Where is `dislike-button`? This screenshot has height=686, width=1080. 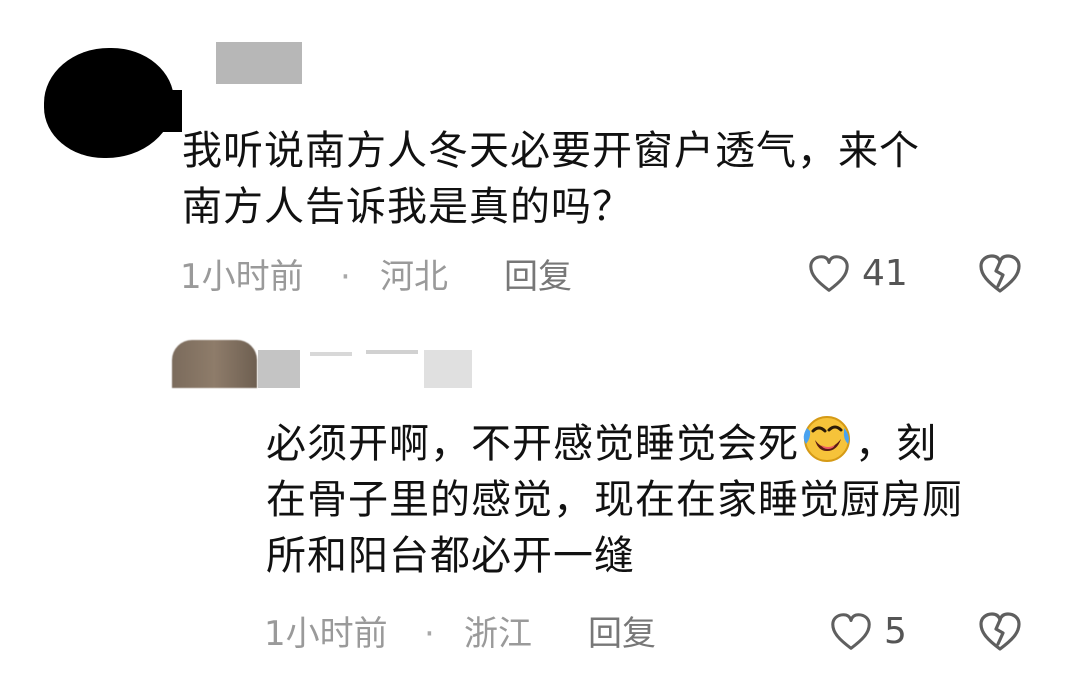 dislike-button is located at coordinates (1000, 274).